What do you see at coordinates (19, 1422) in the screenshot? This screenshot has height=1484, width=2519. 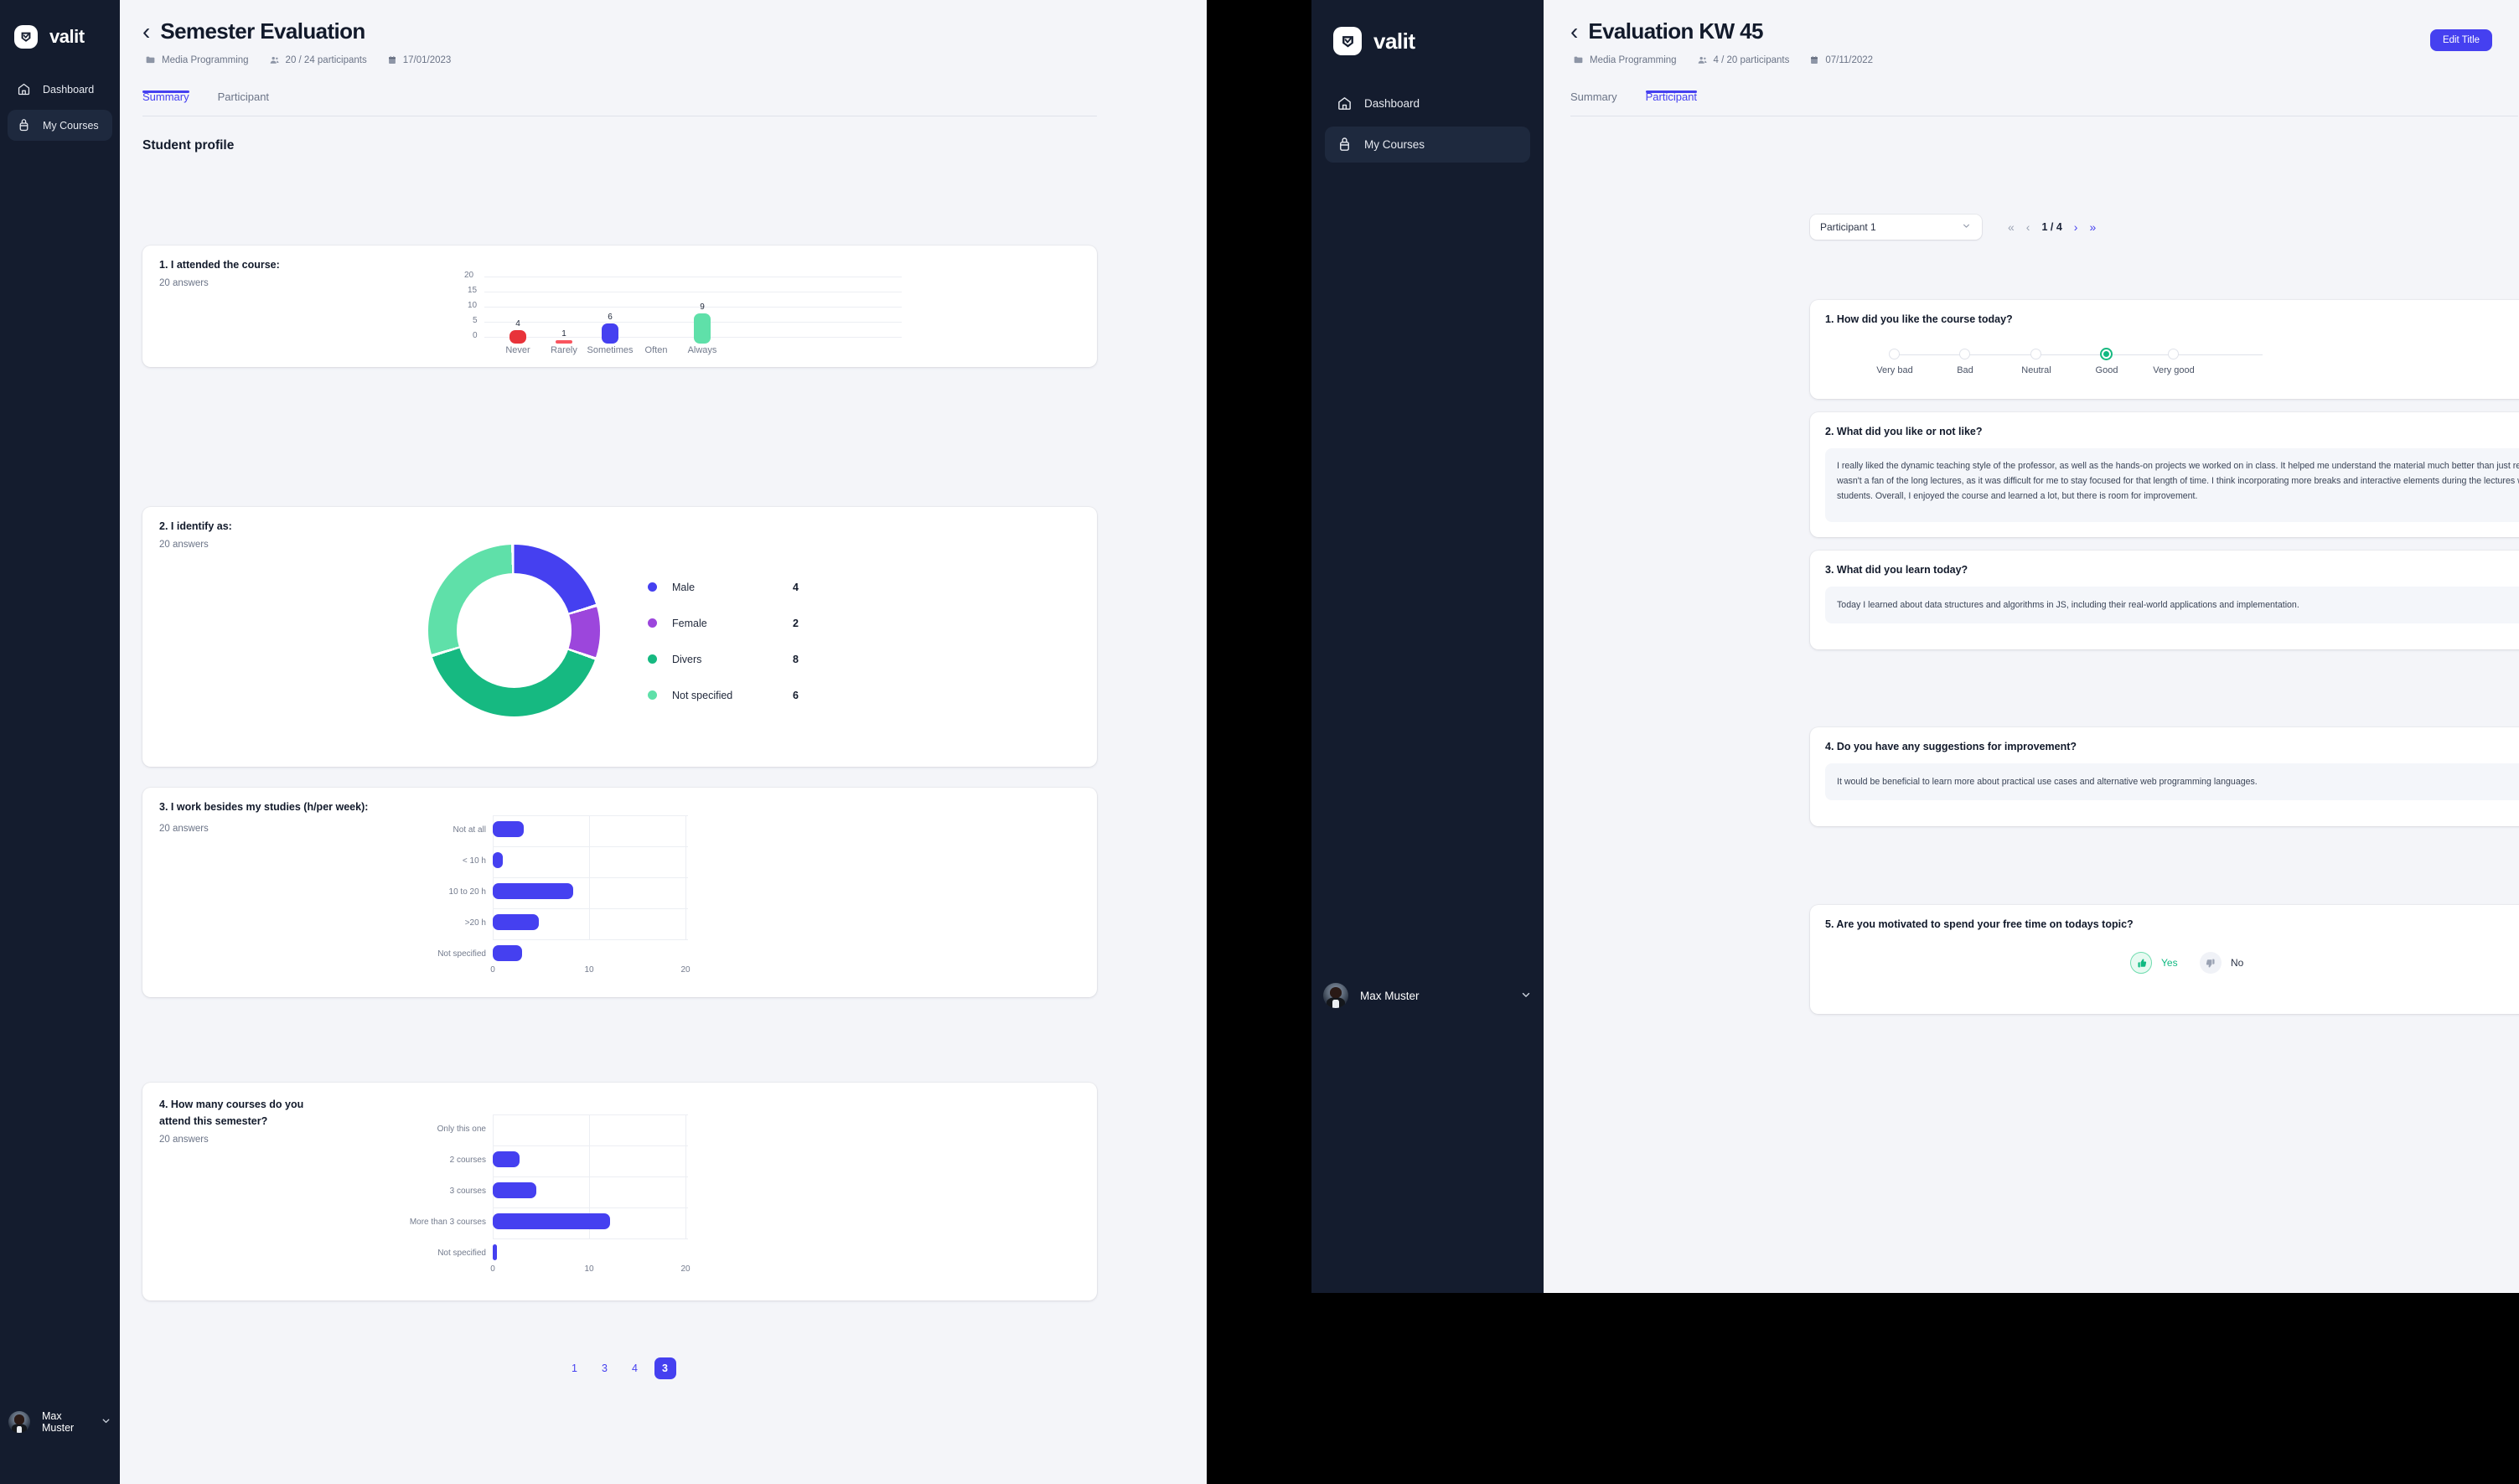 I see `avatar` at bounding box center [19, 1422].